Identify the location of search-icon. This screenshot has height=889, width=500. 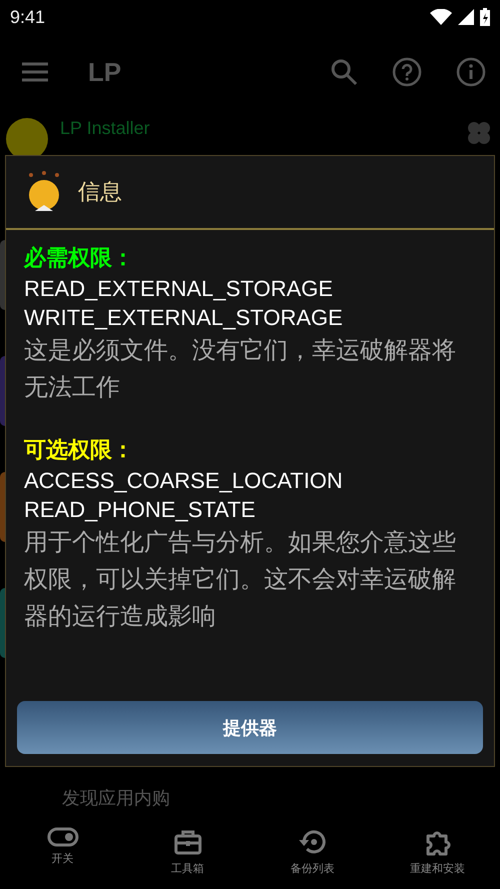
(344, 72).